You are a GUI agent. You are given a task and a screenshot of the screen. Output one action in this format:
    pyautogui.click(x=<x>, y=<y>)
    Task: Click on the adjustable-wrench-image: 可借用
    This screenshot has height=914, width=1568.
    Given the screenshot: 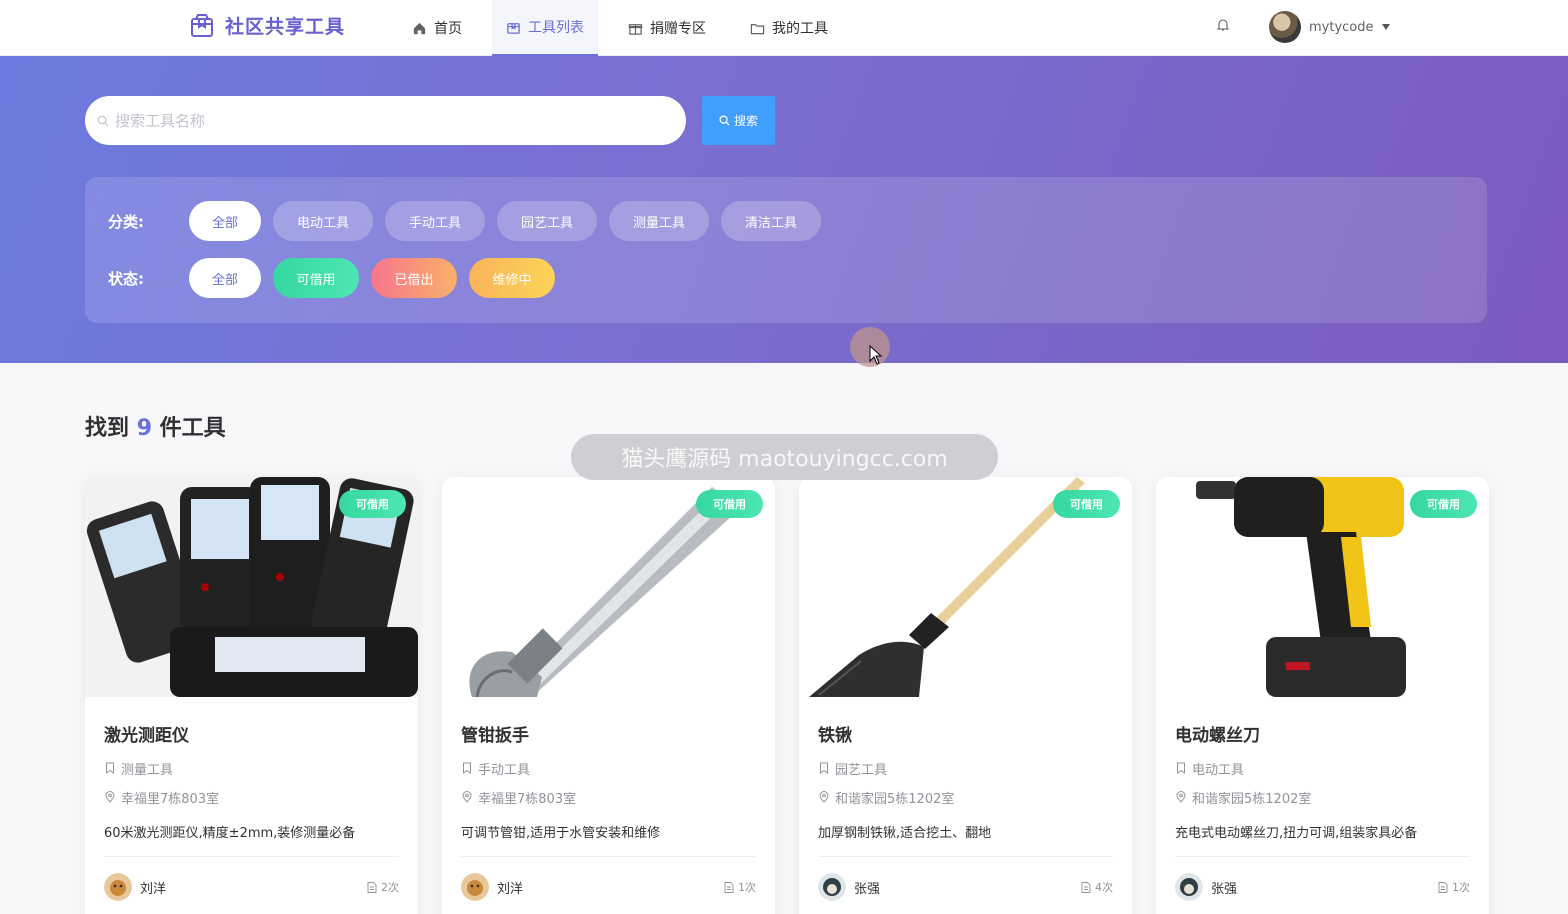 What is the action you would take?
    pyautogui.click(x=608, y=587)
    